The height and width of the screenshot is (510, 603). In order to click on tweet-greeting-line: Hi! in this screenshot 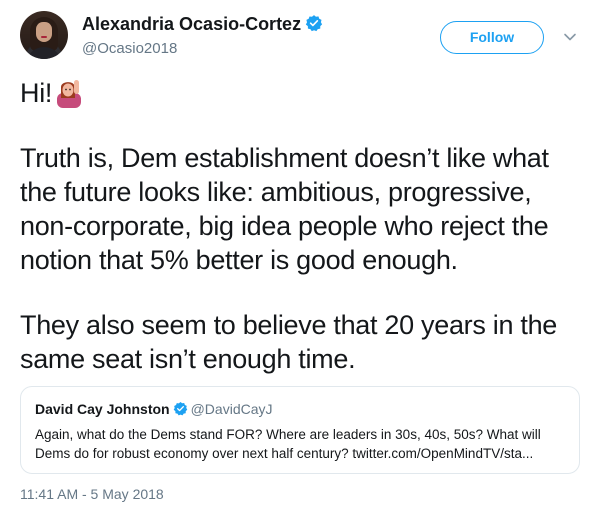, I will do `click(305, 93)`.